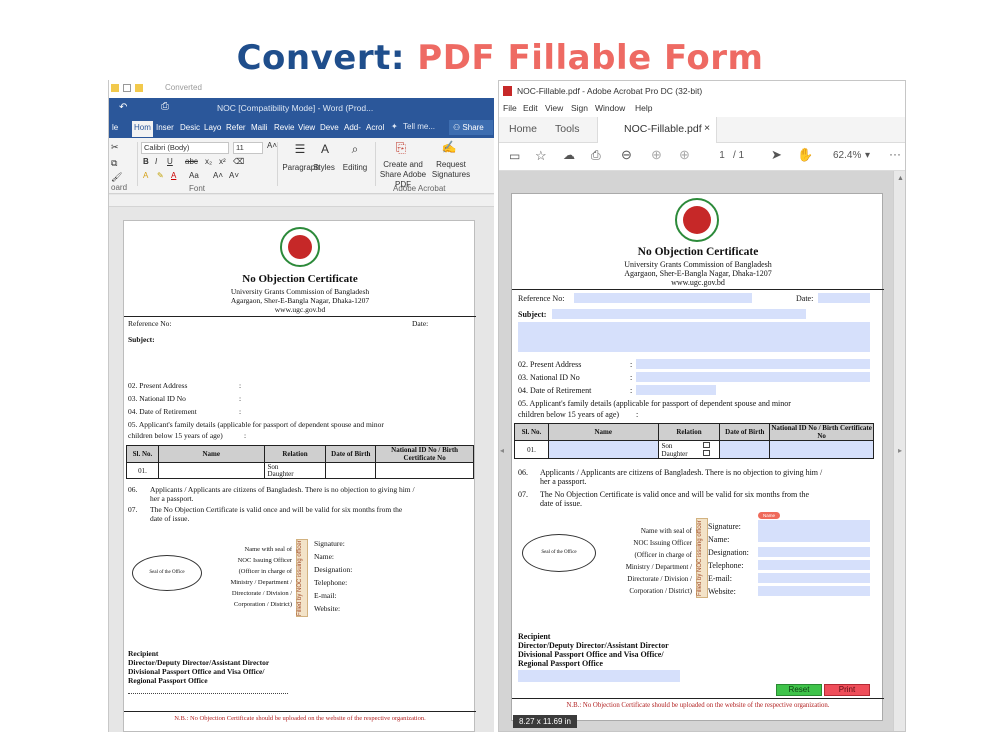 The image size is (1000, 750). I want to click on nid-input, so click(821, 449).